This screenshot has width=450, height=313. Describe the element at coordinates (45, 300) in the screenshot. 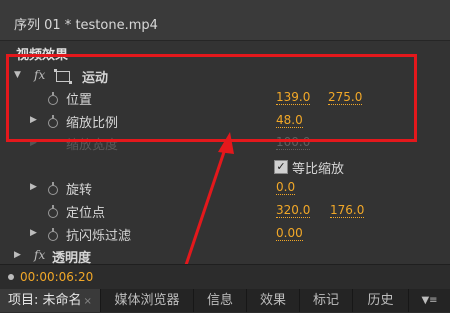

I see `tab-project-label: 项目: 未命名` at that location.